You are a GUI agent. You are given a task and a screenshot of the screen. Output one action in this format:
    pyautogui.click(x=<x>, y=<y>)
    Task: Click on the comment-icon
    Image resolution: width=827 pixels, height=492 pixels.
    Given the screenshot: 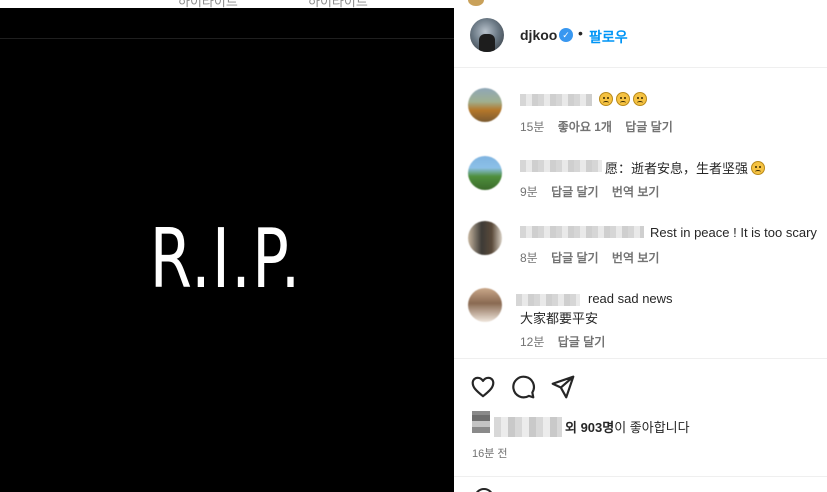 What is the action you would take?
    pyautogui.click(x=523, y=387)
    